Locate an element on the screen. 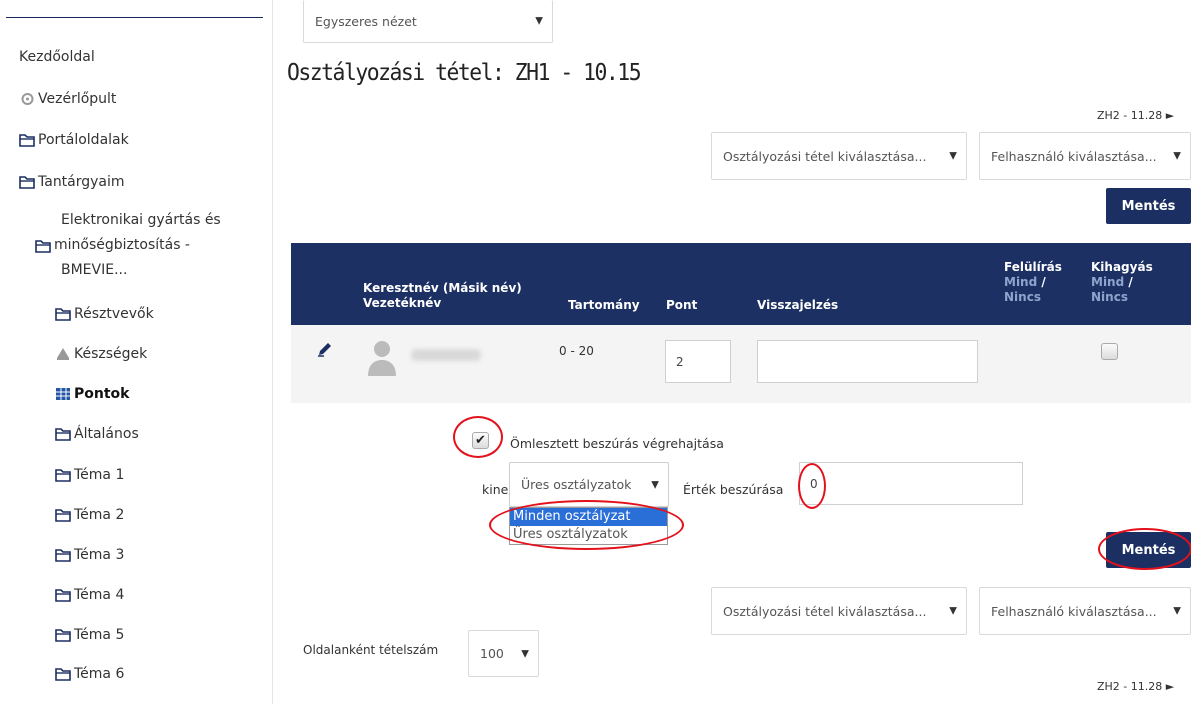 Image resolution: width=1191 pixels, height=704 pixels. page-title: Osztályozási tétel: ZH1 - 10.15 is located at coordinates (464, 73).